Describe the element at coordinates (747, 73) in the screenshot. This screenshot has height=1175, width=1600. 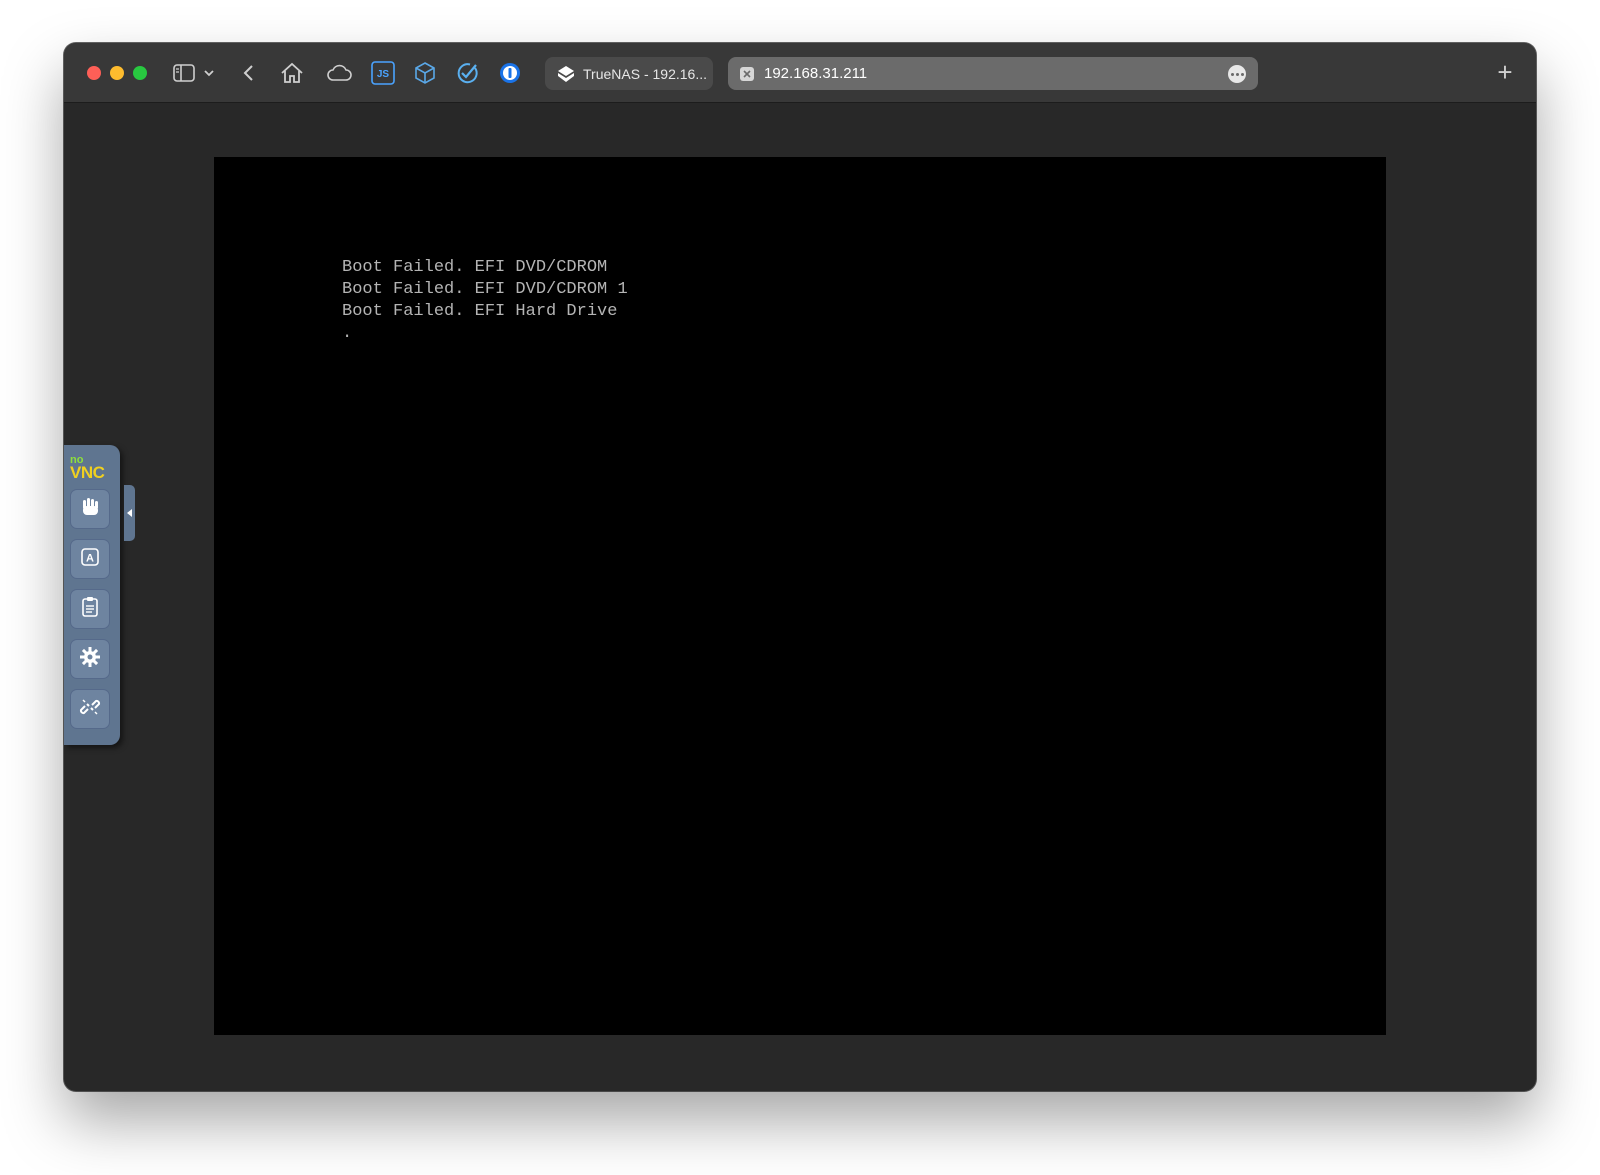
I see `page-icon` at that location.